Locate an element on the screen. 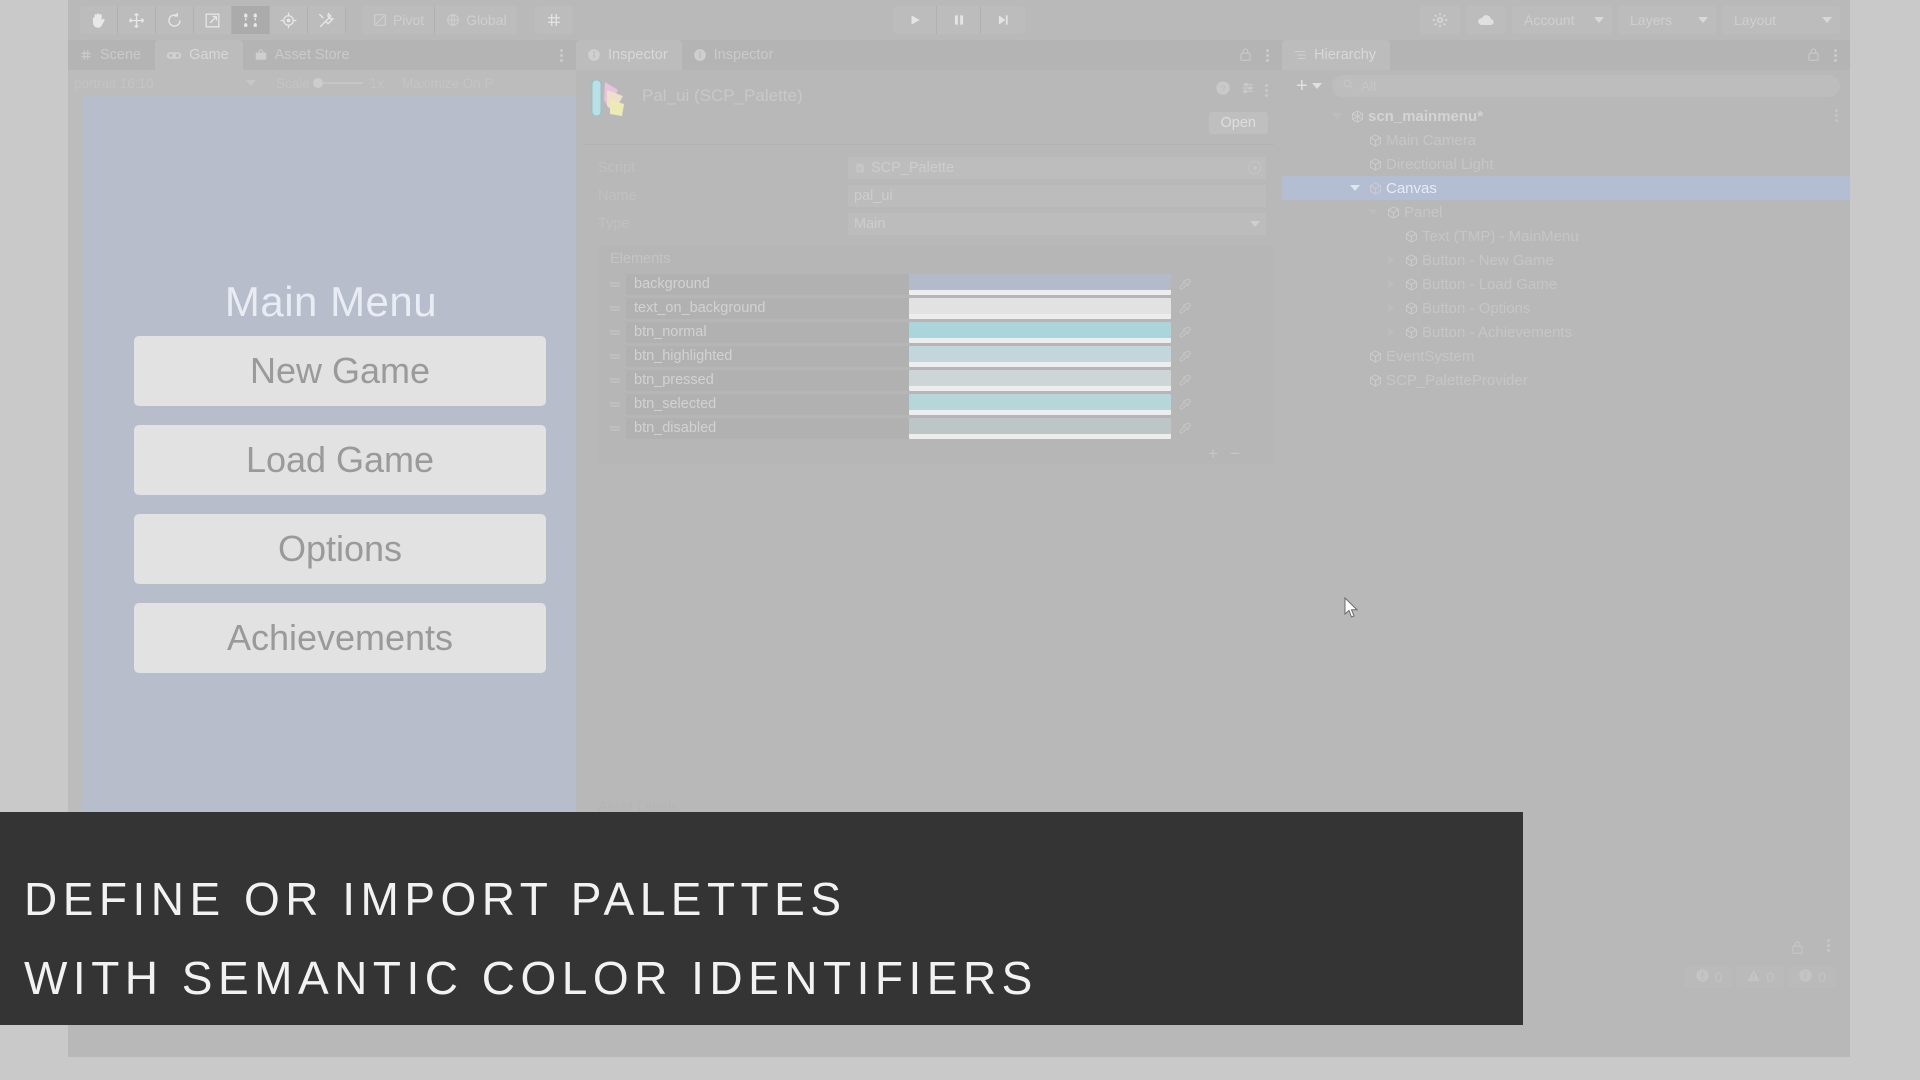  tree-item-panel: Panel is located at coordinates (1566, 212).